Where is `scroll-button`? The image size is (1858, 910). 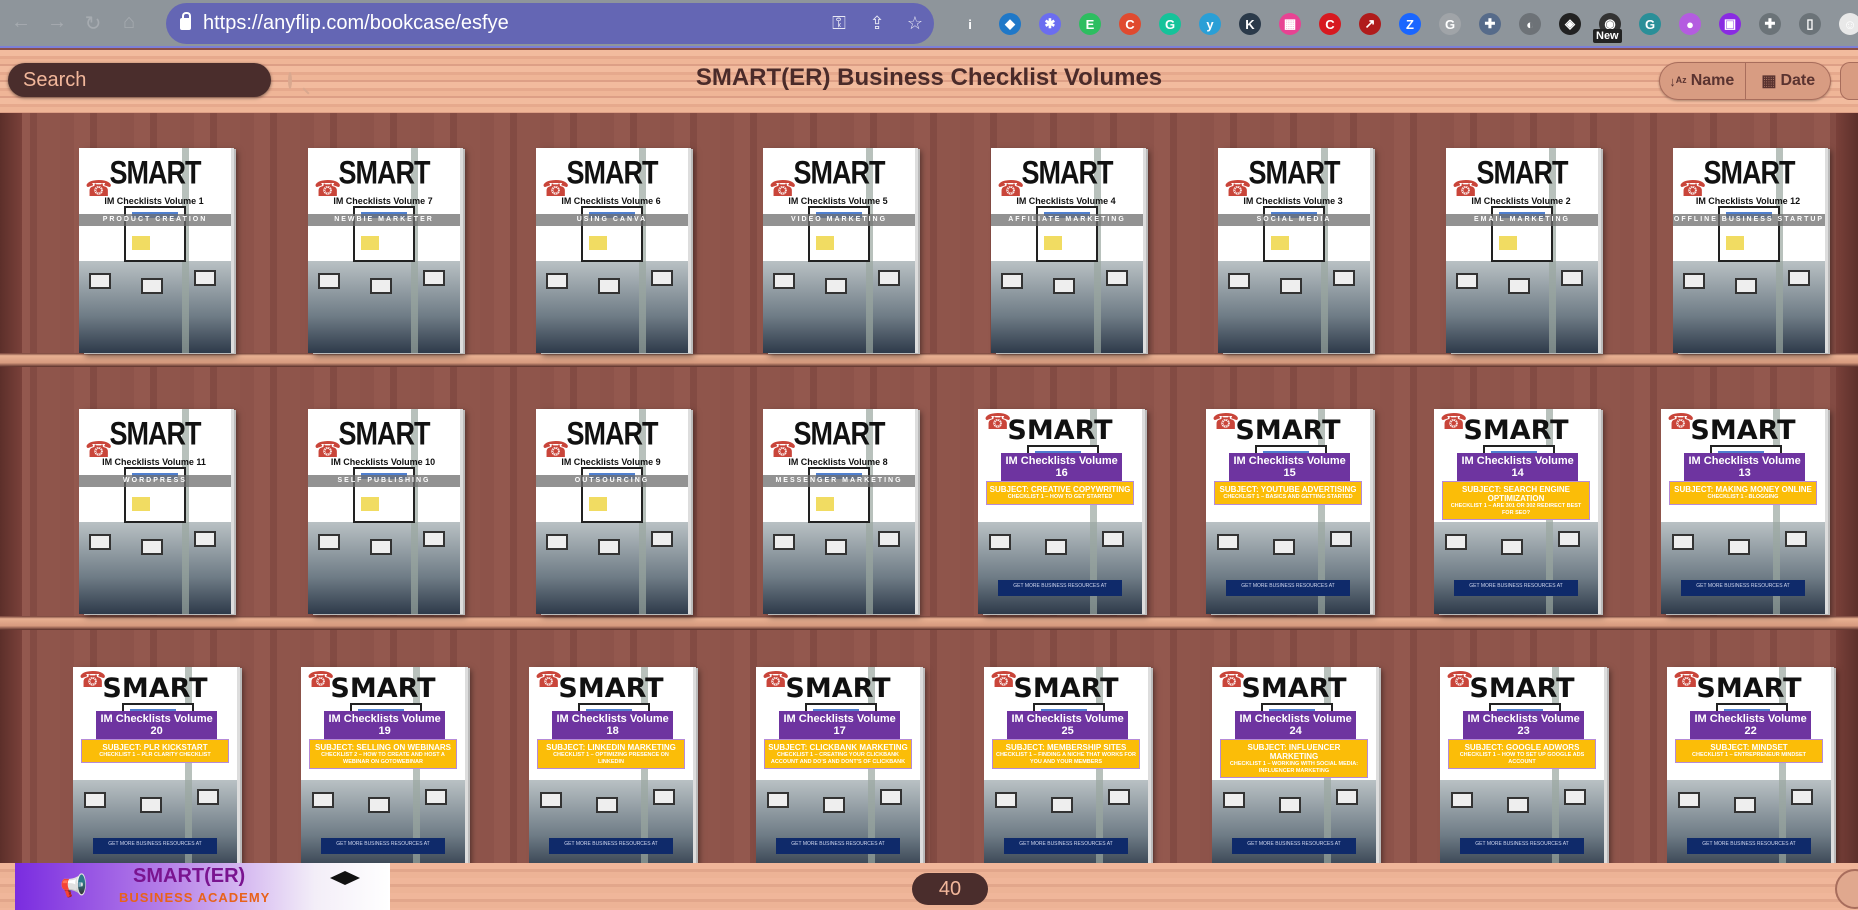
scroll-button is located at coordinates (1846, 889).